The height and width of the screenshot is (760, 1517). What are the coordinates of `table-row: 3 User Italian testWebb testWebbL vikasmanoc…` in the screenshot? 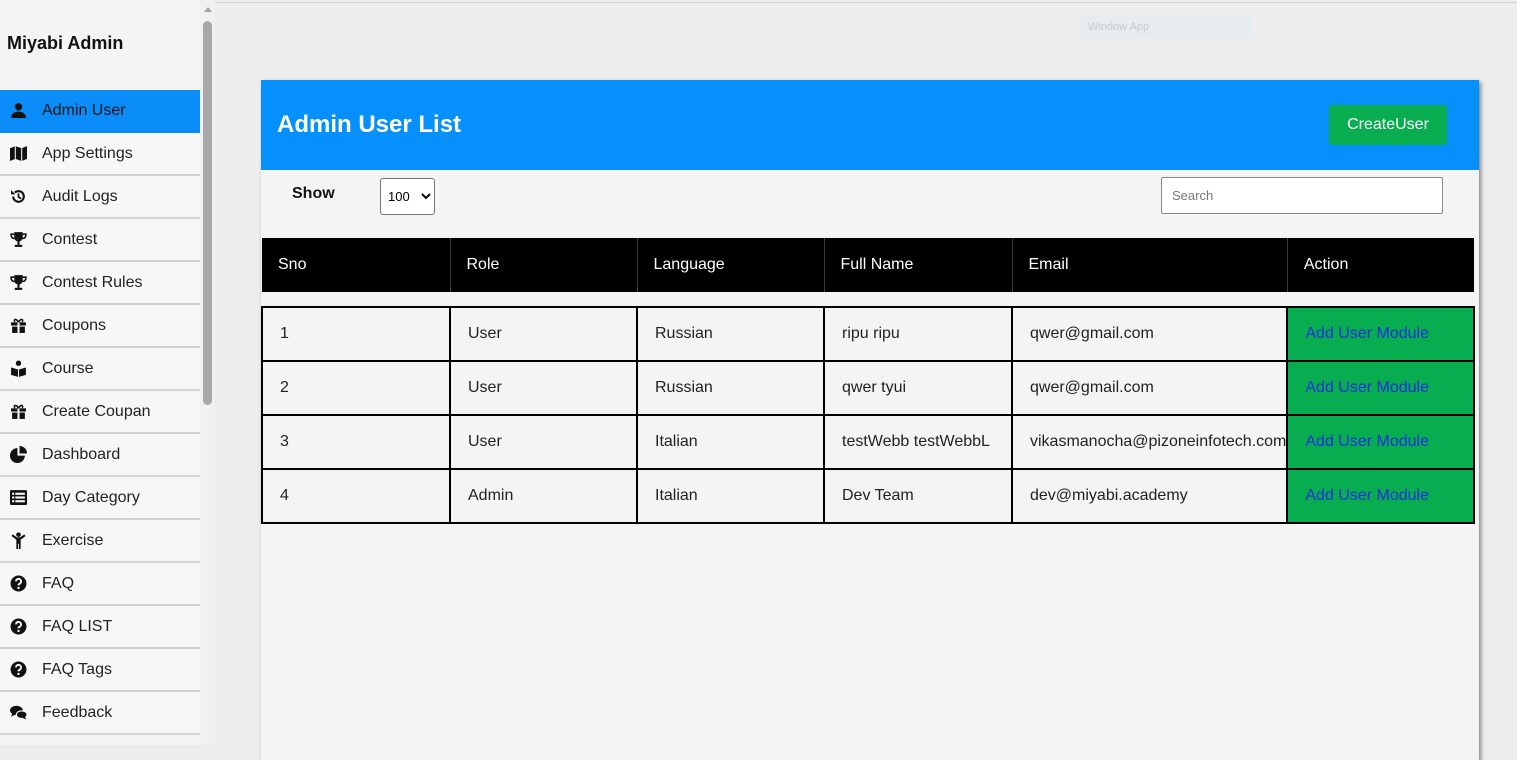 It's located at (868, 442).